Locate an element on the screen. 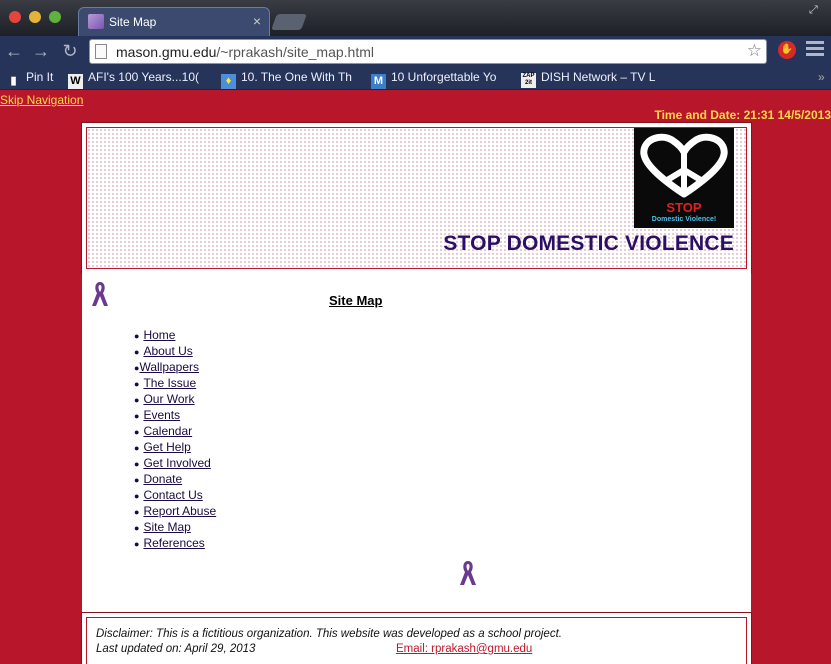 The height and width of the screenshot is (664, 831). calendar-link: Calendar is located at coordinates (167, 431).